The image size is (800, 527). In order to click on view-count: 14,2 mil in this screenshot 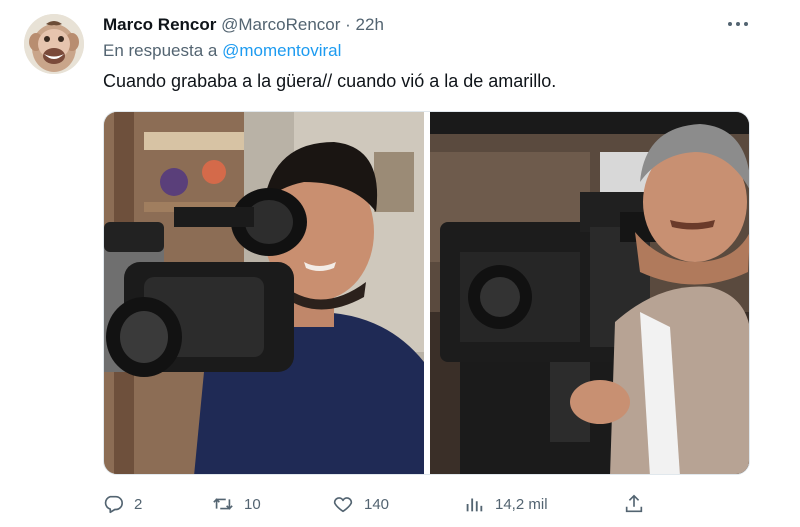, I will do `click(521, 504)`.